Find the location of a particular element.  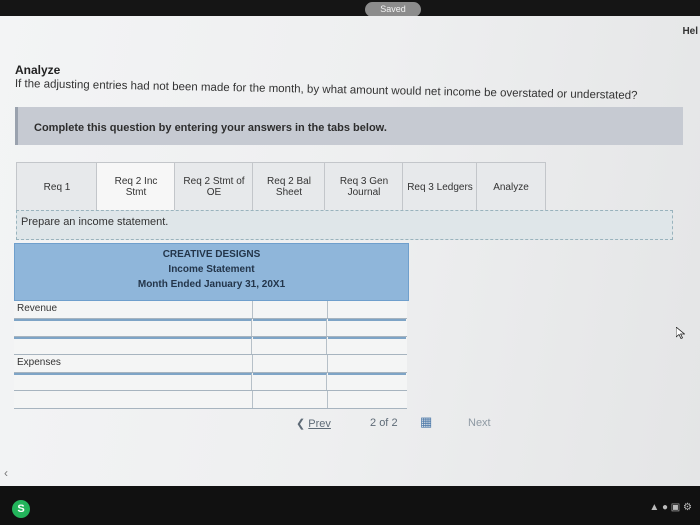

tab-req-3-gen-journal: Req 3 Gen Journal is located at coordinates (364, 187).